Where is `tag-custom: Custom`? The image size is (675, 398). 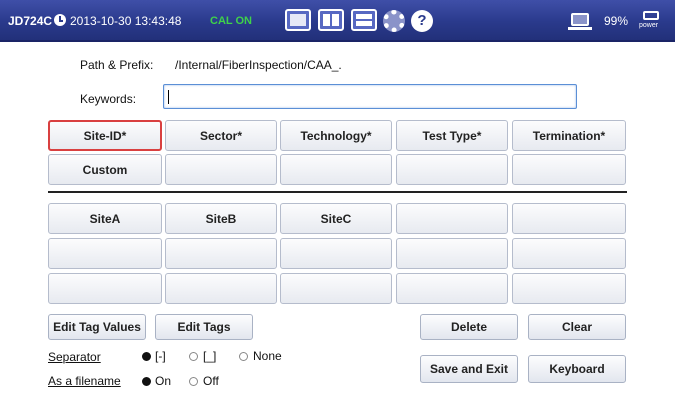 tag-custom: Custom is located at coordinates (105, 169).